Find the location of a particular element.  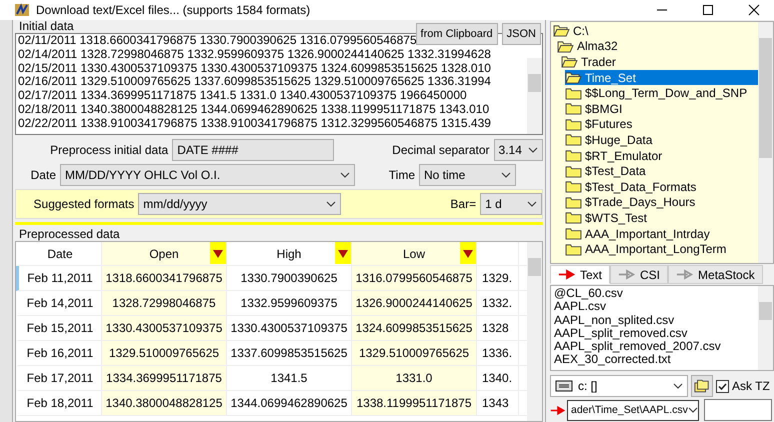

file-item: AAPL_split_removed_2007.csv is located at coordinates (656, 347).